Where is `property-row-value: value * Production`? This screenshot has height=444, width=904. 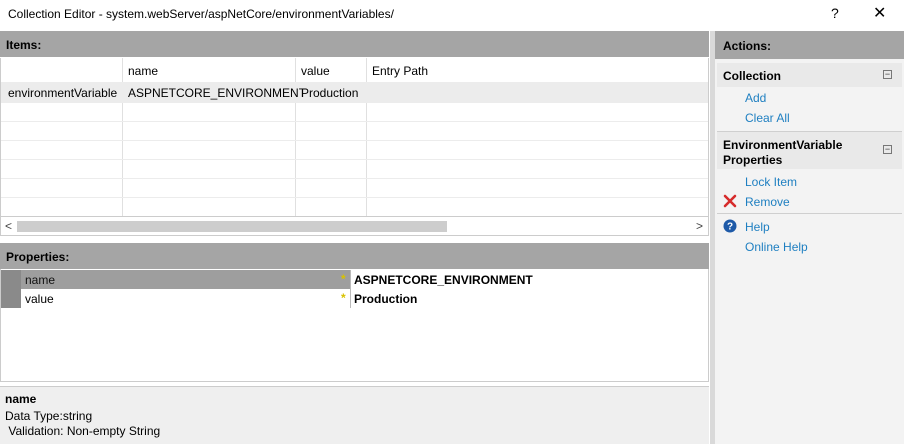 property-row-value: value * Production is located at coordinates (355, 298).